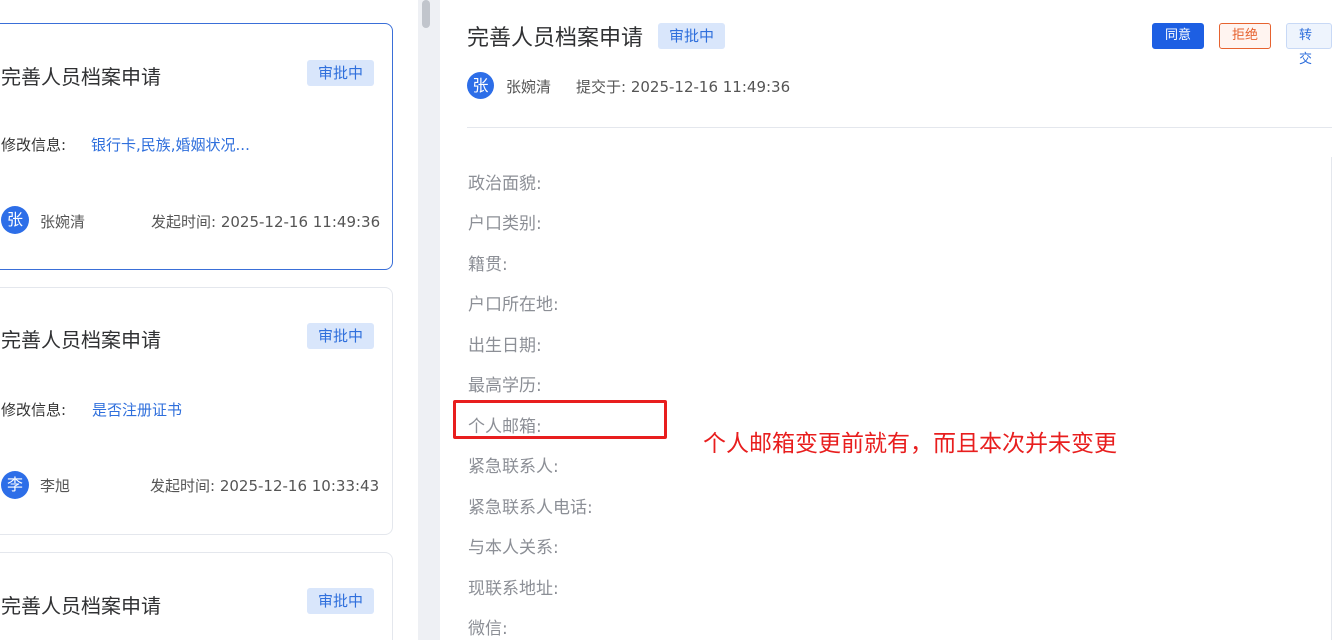 The width and height of the screenshot is (1332, 640). Describe the element at coordinates (196, 596) in the screenshot. I see `approval-card: 完善人员档案申请 审批中` at that location.